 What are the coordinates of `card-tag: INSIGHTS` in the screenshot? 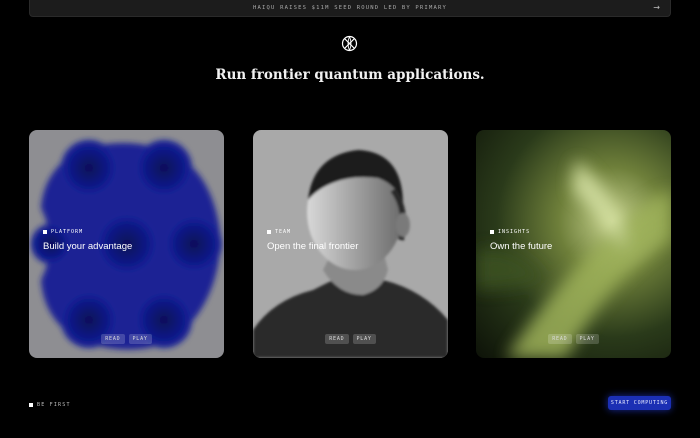 It's located at (510, 232).